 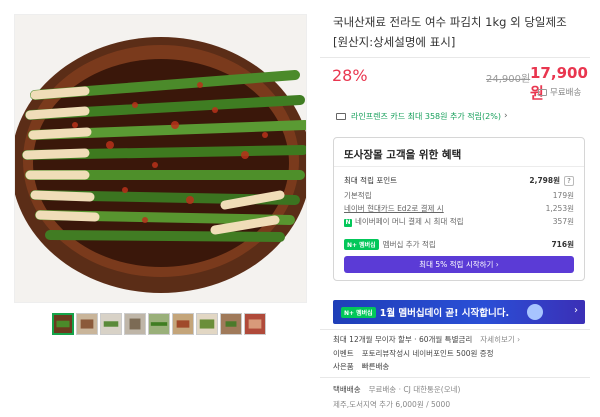 I want to click on max-points-label: 최대 적립 포인트, so click(x=371, y=180).